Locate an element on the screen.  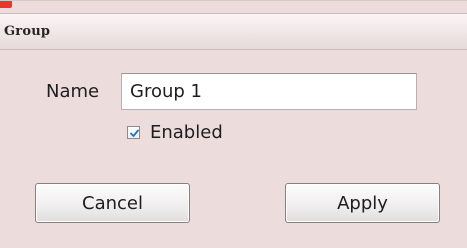
title-bar: Group is located at coordinates (233, 31).